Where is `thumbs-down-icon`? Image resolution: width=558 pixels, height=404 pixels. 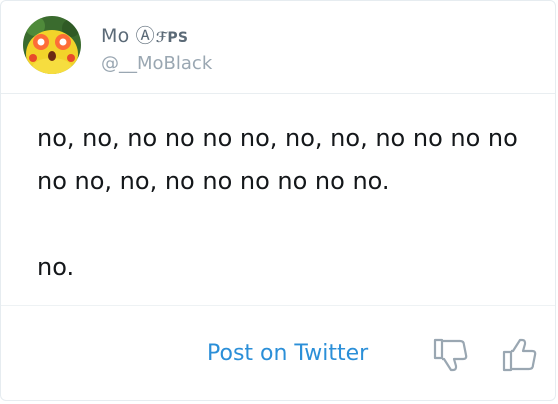 thumbs-down-icon is located at coordinates (450, 355).